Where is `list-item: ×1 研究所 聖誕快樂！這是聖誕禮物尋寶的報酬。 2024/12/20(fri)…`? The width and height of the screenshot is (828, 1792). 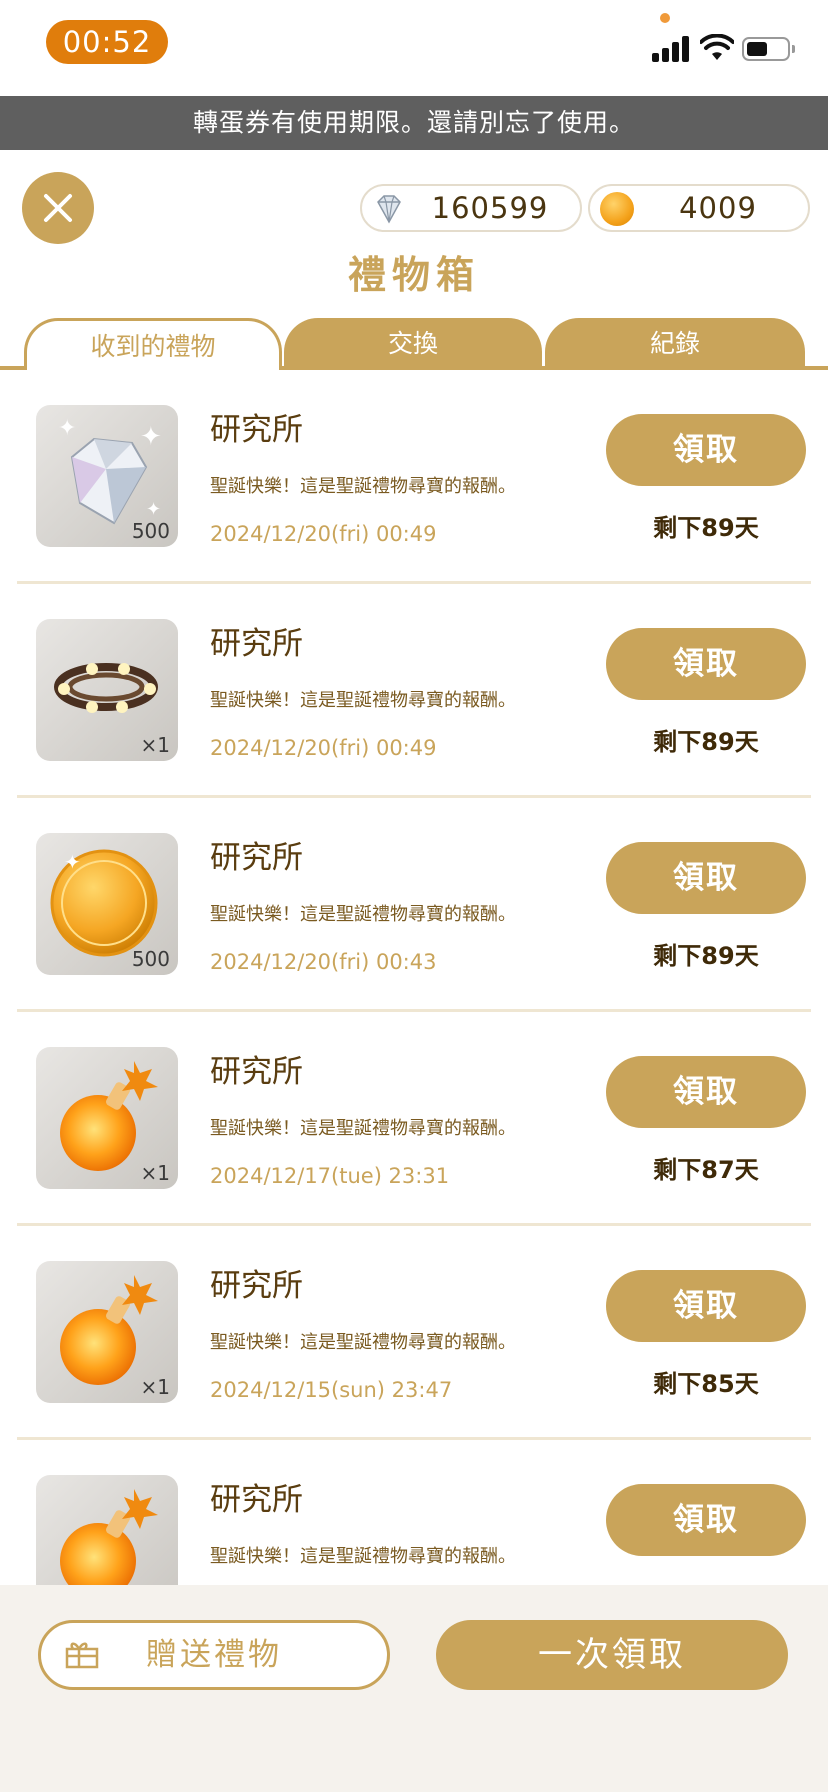 list-item: ×1 研究所 聖誕快樂！這是聖誕禮物尋寶的報酬。 2024/12/20(fri)… is located at coordinates (414, 691).